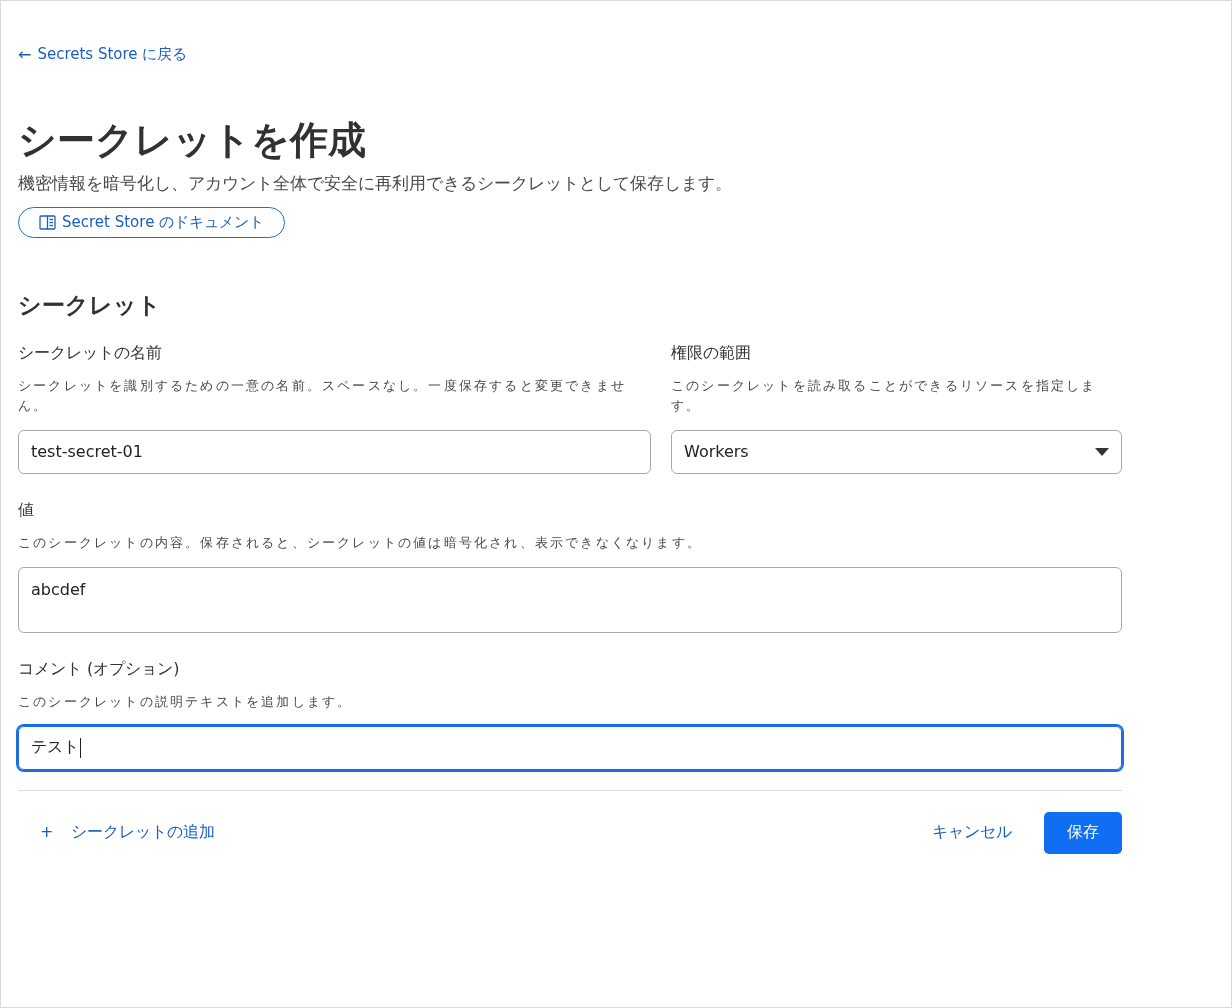  What do you see at coordinates (884, 395) in the screenshot?
I see `field-help-text: このシークレットを読み取ることができるリソースを指定します。` at bounding box center [884, 395].